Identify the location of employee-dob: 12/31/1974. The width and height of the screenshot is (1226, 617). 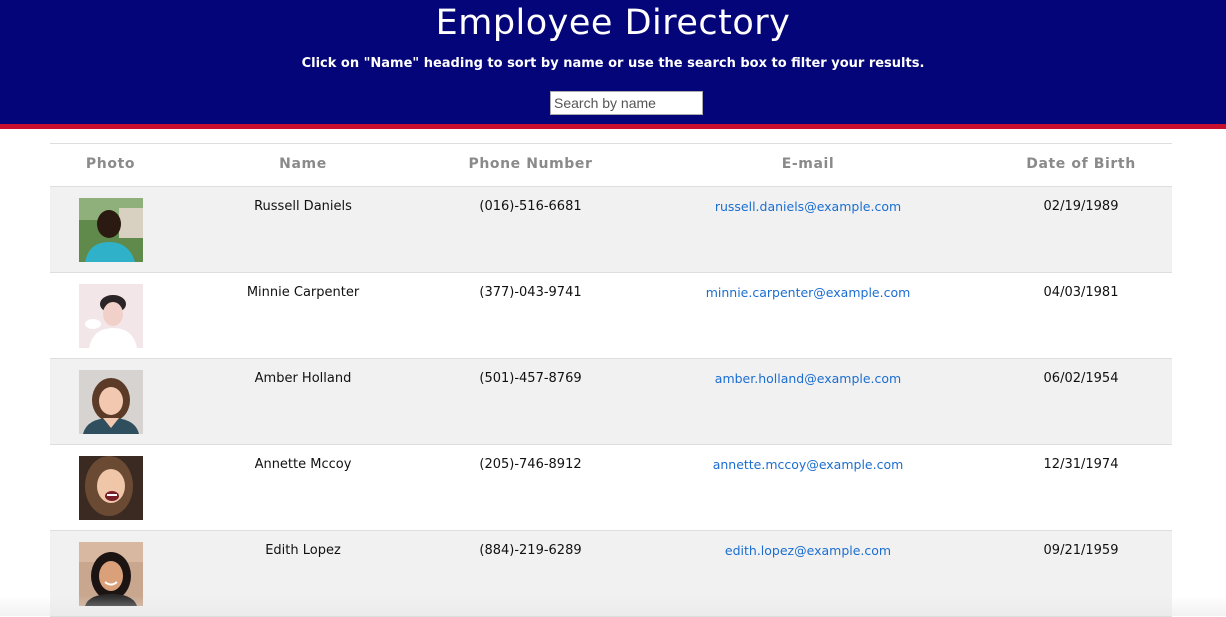
(1081, 464).